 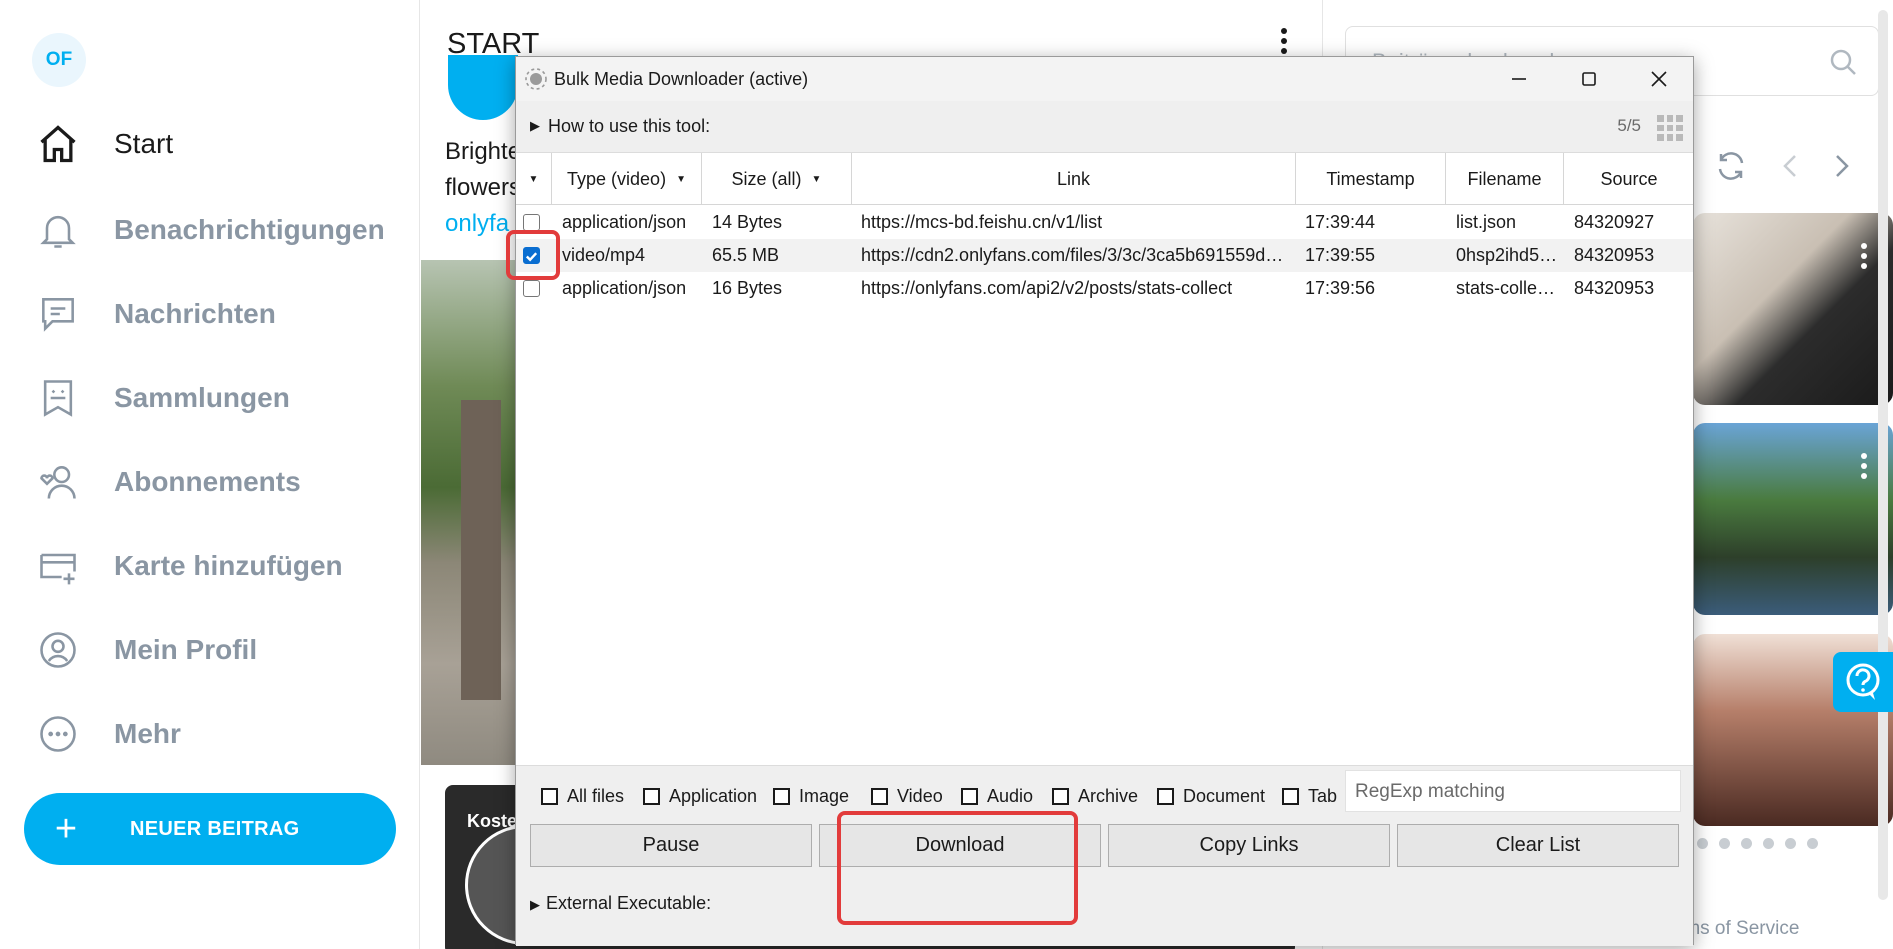 I want to click on filter-label: Application, so click(x=713, y=795).